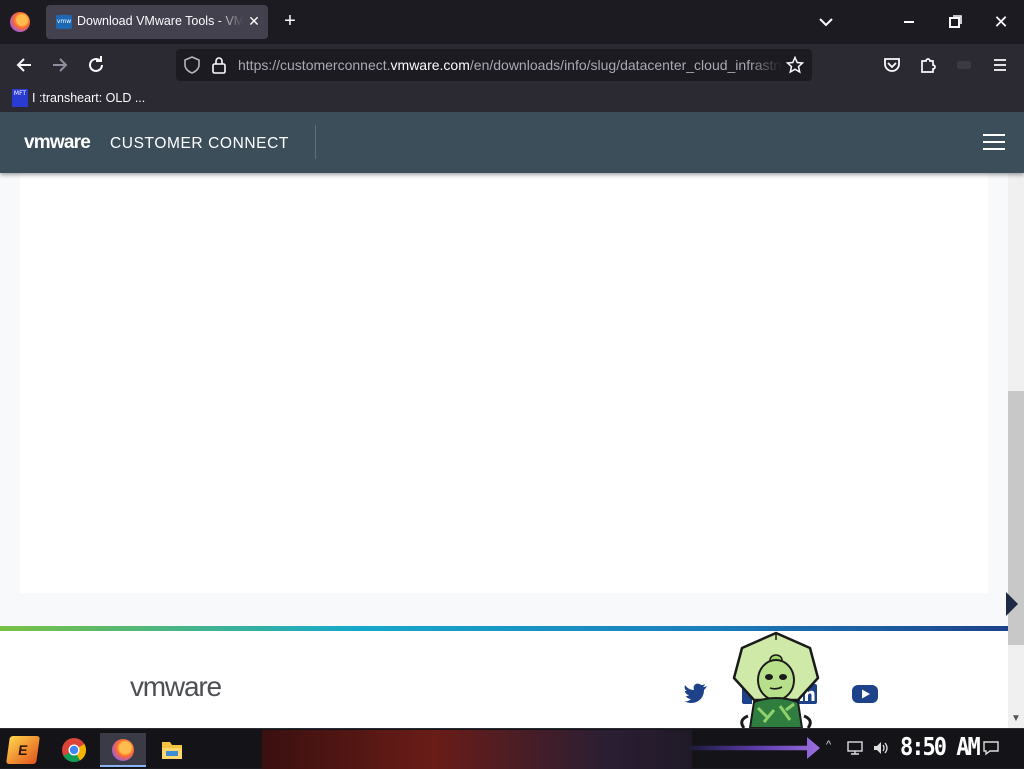 This screenshot has height=769, width=1024. What do you see at coordinates (315, 142) in the screenshot?
I see `header-divider` at bounding box center [315, 142].